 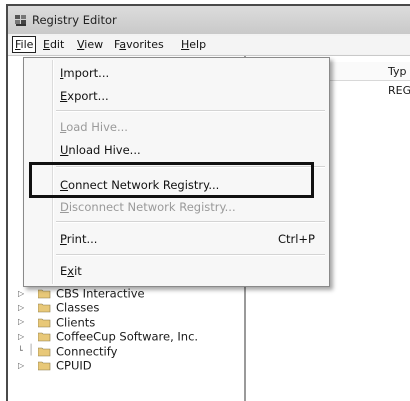 I want to click on tree-item-label: CoffeeCup Software, Inc., so click(x=127, y=336).